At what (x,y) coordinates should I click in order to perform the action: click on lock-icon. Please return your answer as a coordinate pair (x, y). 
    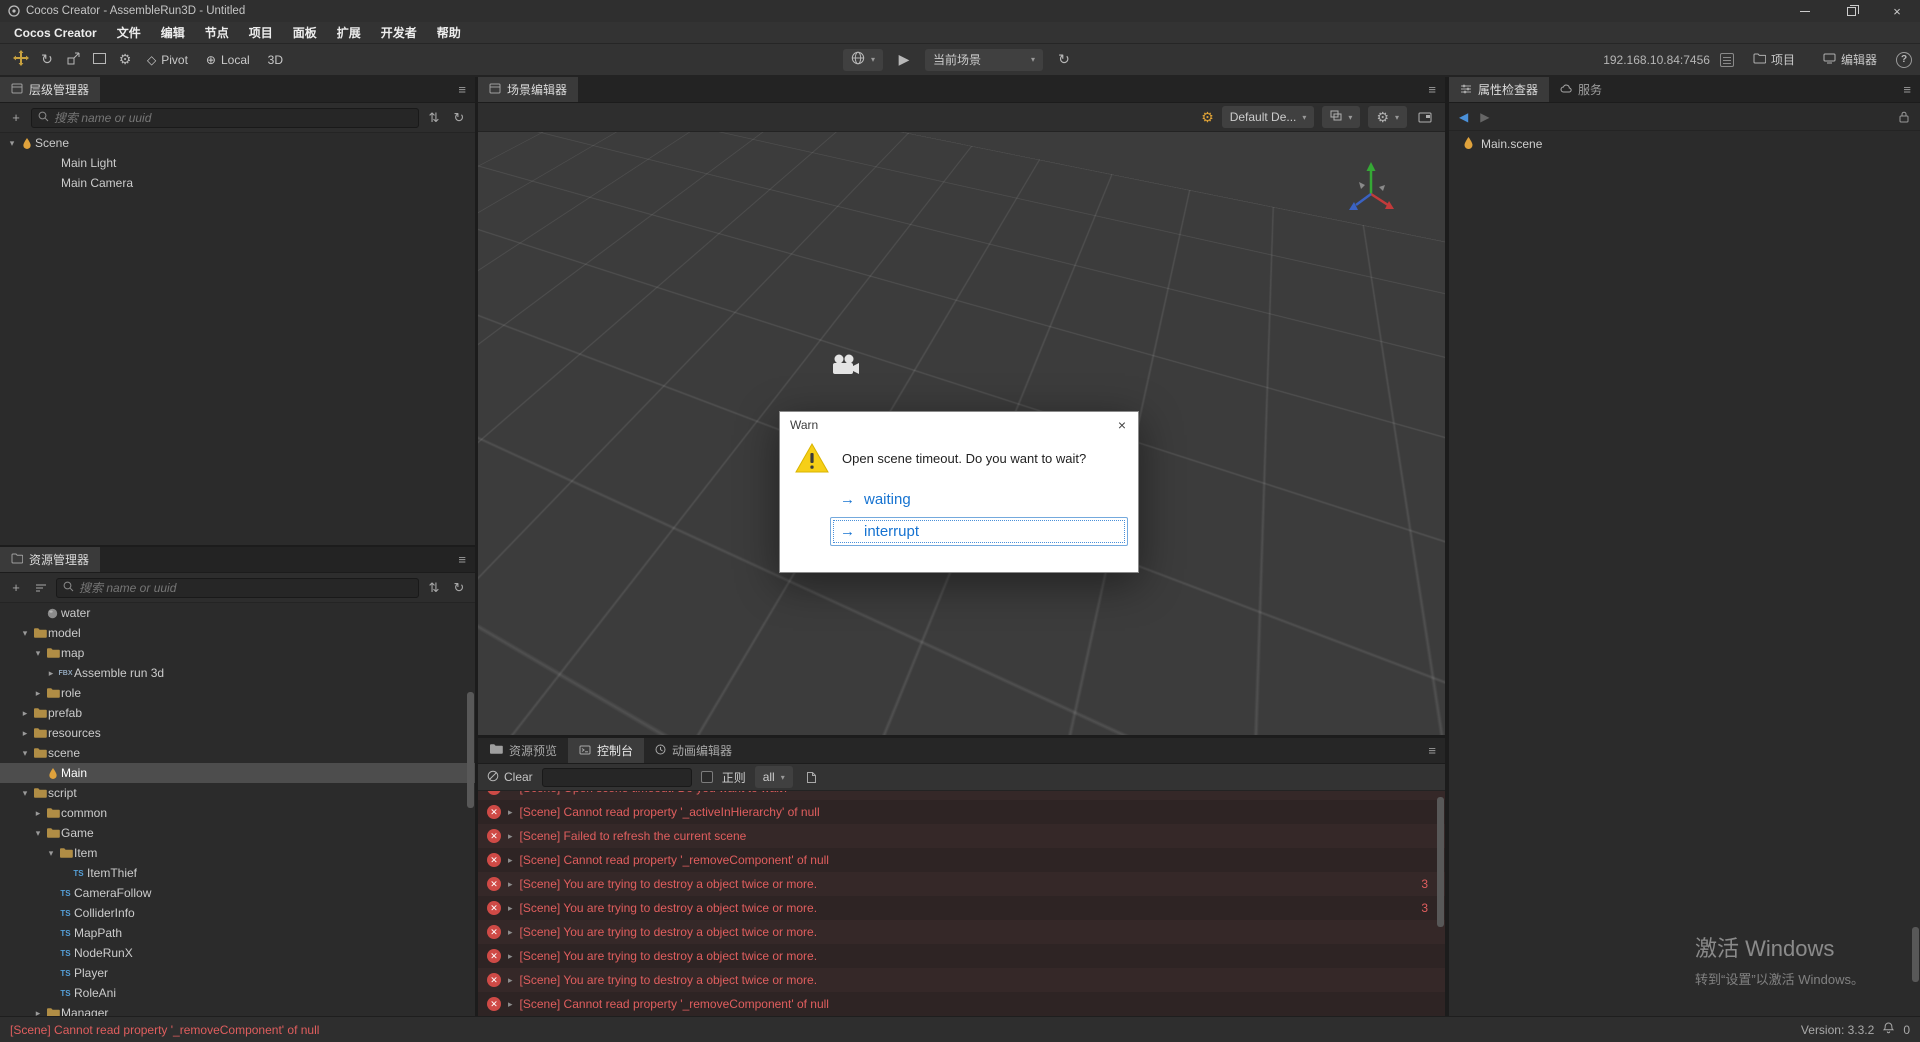
    Looking at the image, I should click on (1904, 116).